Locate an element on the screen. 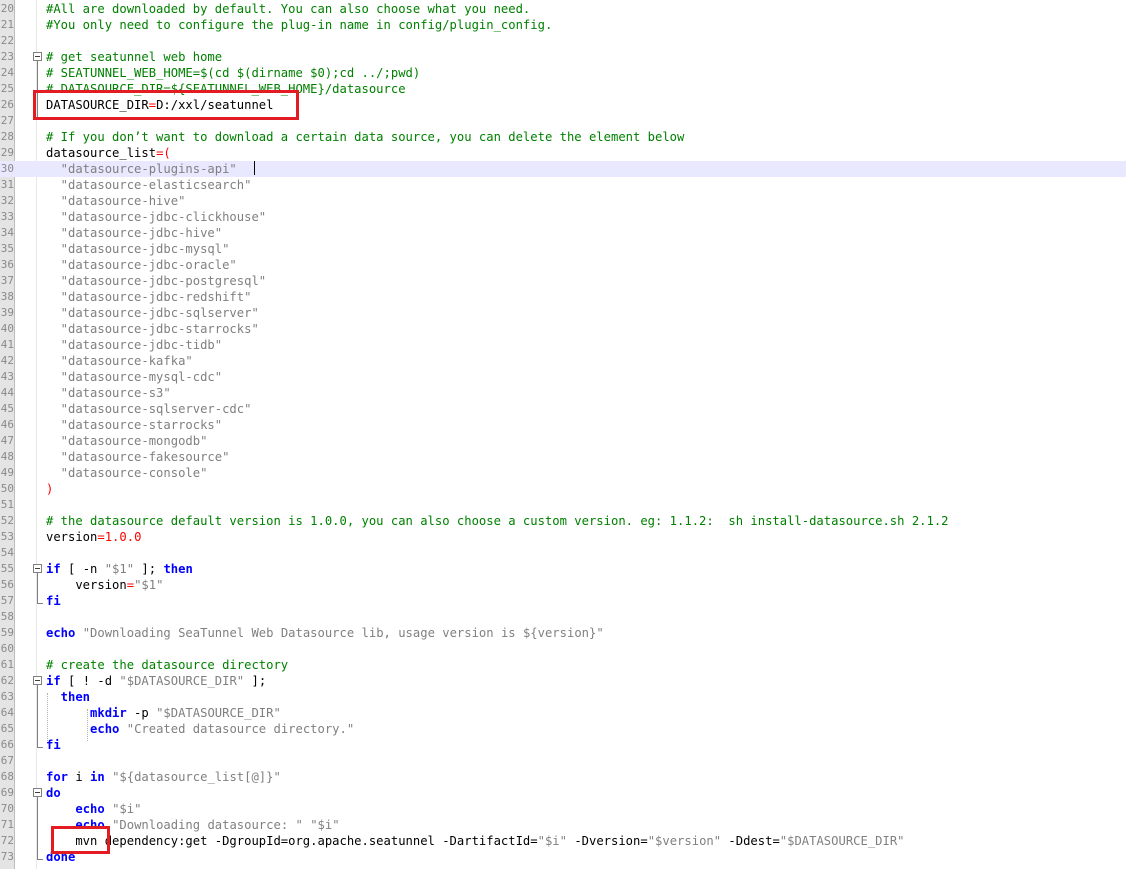 This screenshot has height=869, width=1126. code-line: 22 is located at coordinates (563, 41).